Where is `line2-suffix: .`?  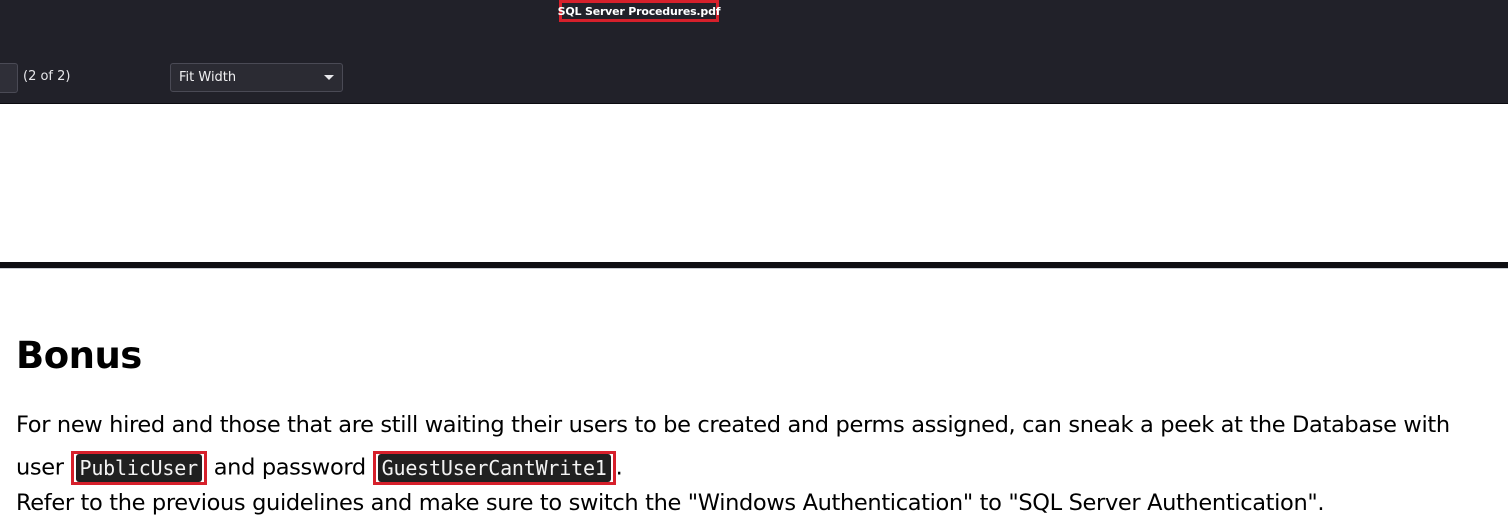 line2-suffix: . is located at coordinates (619, 467).